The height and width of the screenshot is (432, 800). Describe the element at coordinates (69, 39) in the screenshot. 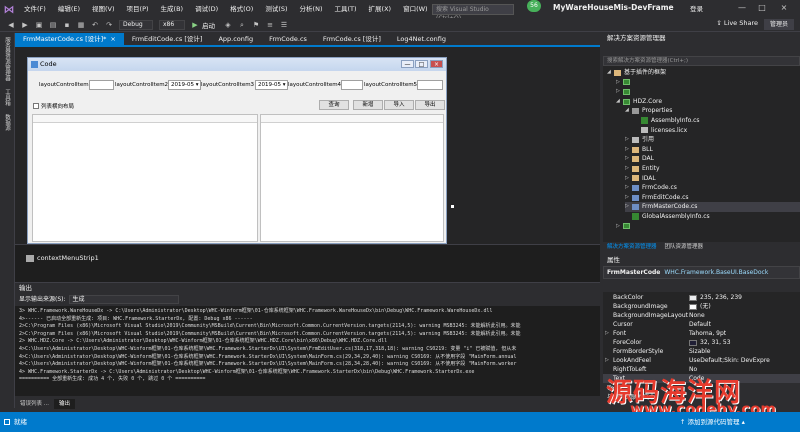

I see `doc-tab: FrmMasterCode.cs [设计]* ×` at that location.